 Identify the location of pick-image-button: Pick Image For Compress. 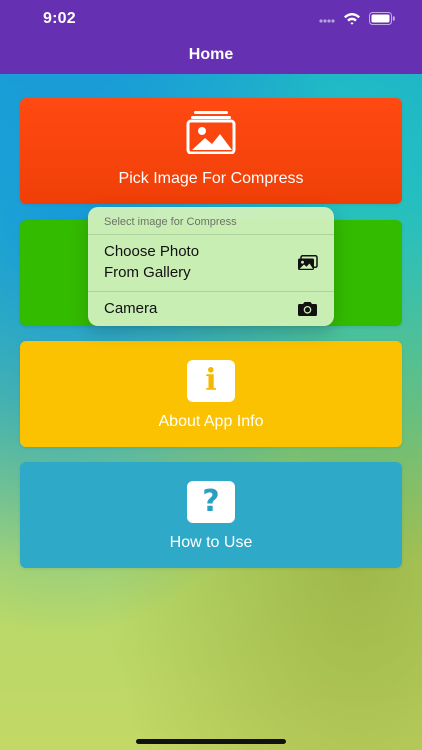
(211, 151).